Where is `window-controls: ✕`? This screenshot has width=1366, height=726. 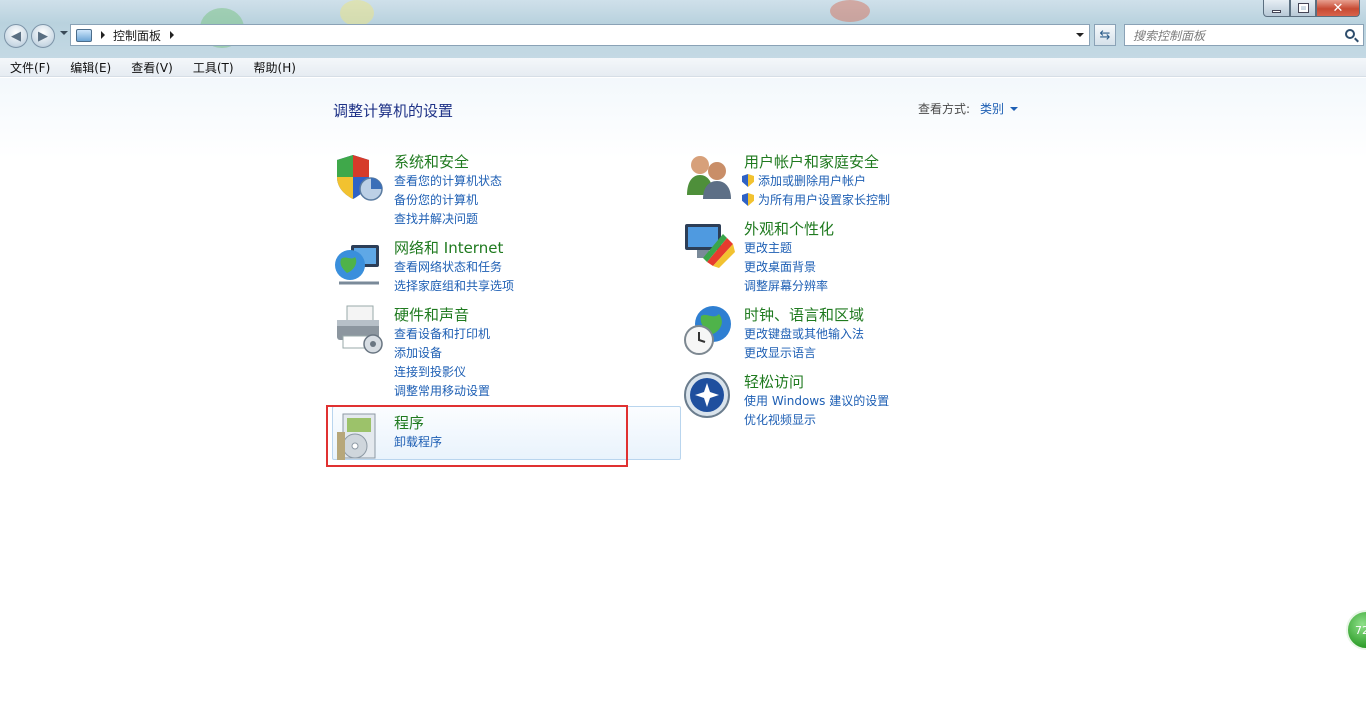 window-controls: ✕ is located at coordinates (1311, 8).